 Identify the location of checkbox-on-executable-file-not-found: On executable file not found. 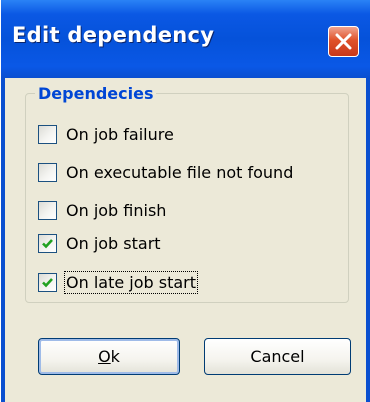
(165, 172).